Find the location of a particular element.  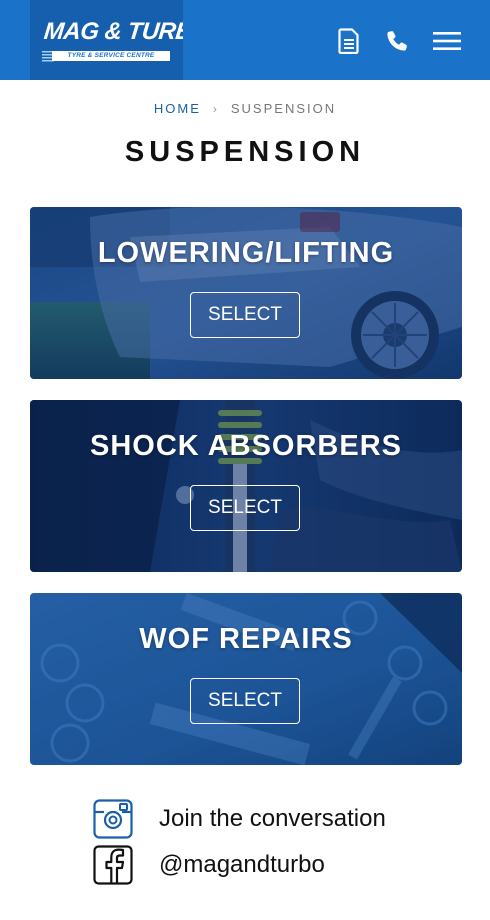

document-icon is located at coordinates (349, 41).